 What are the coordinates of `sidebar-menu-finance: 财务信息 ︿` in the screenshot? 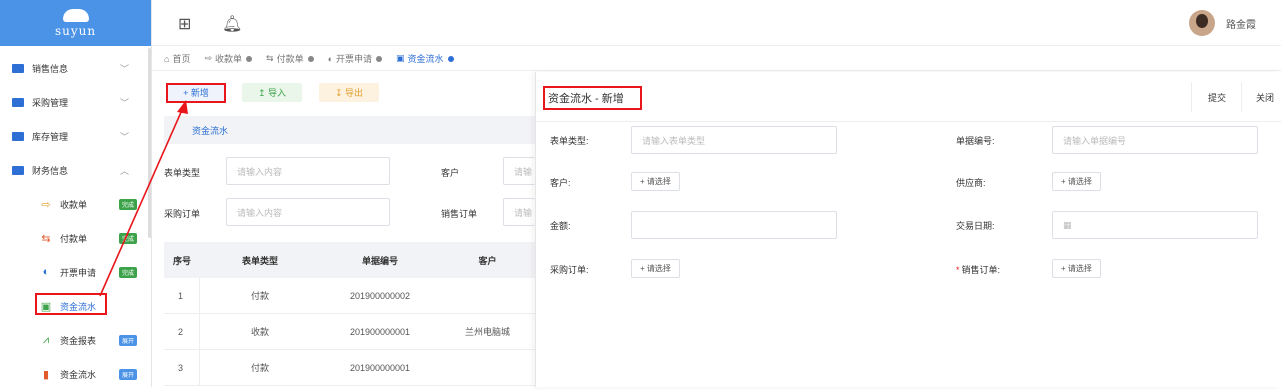 It's located at (75, 170).